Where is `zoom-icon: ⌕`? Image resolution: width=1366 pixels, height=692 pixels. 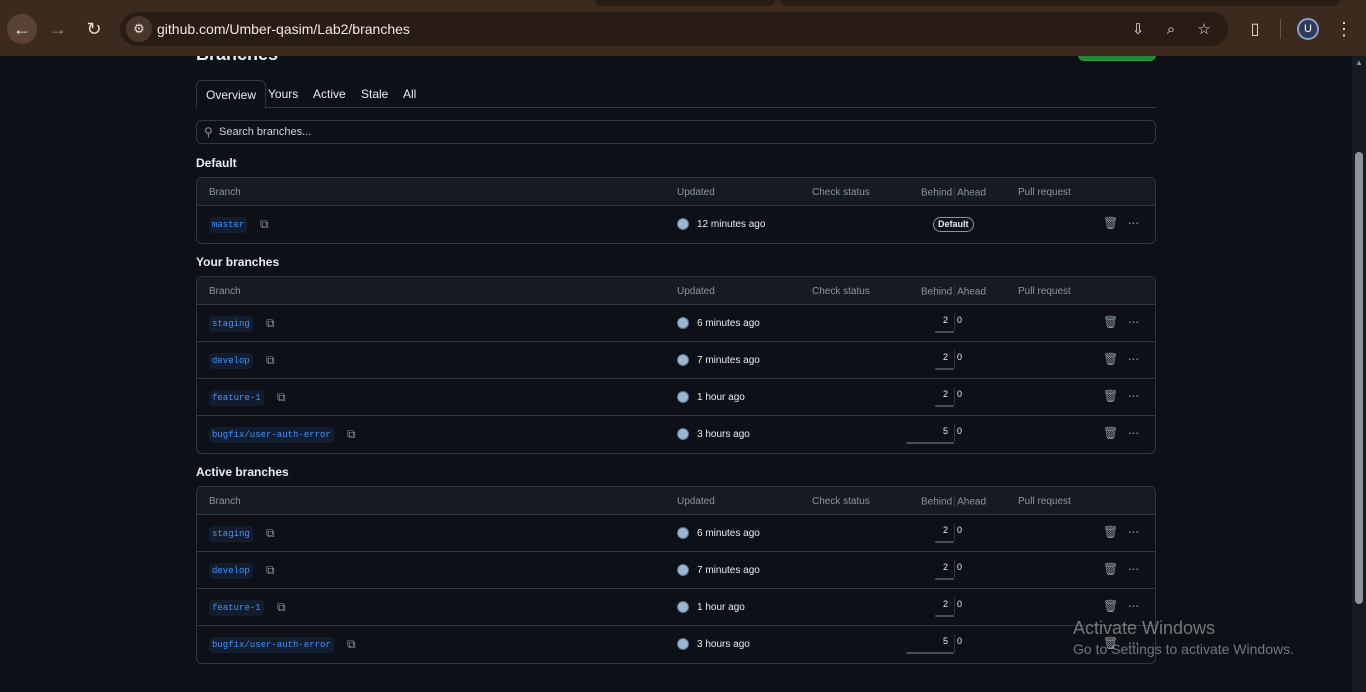 zoom-icon: ⌕ is located at coordinates (1171, 29).